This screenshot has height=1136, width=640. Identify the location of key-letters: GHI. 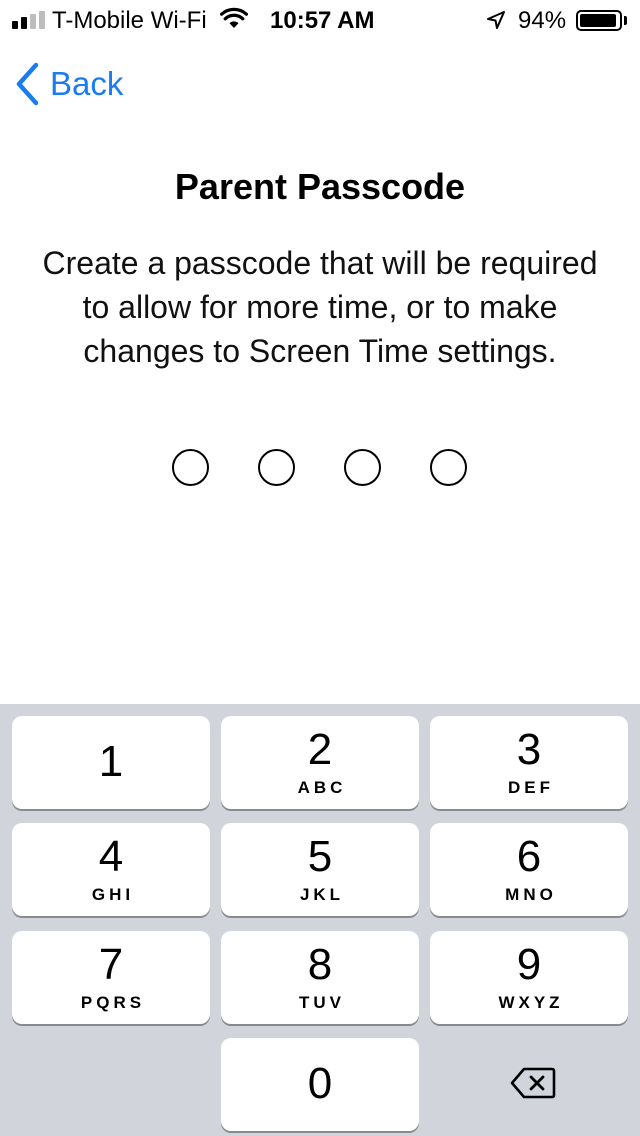
(113, 894).